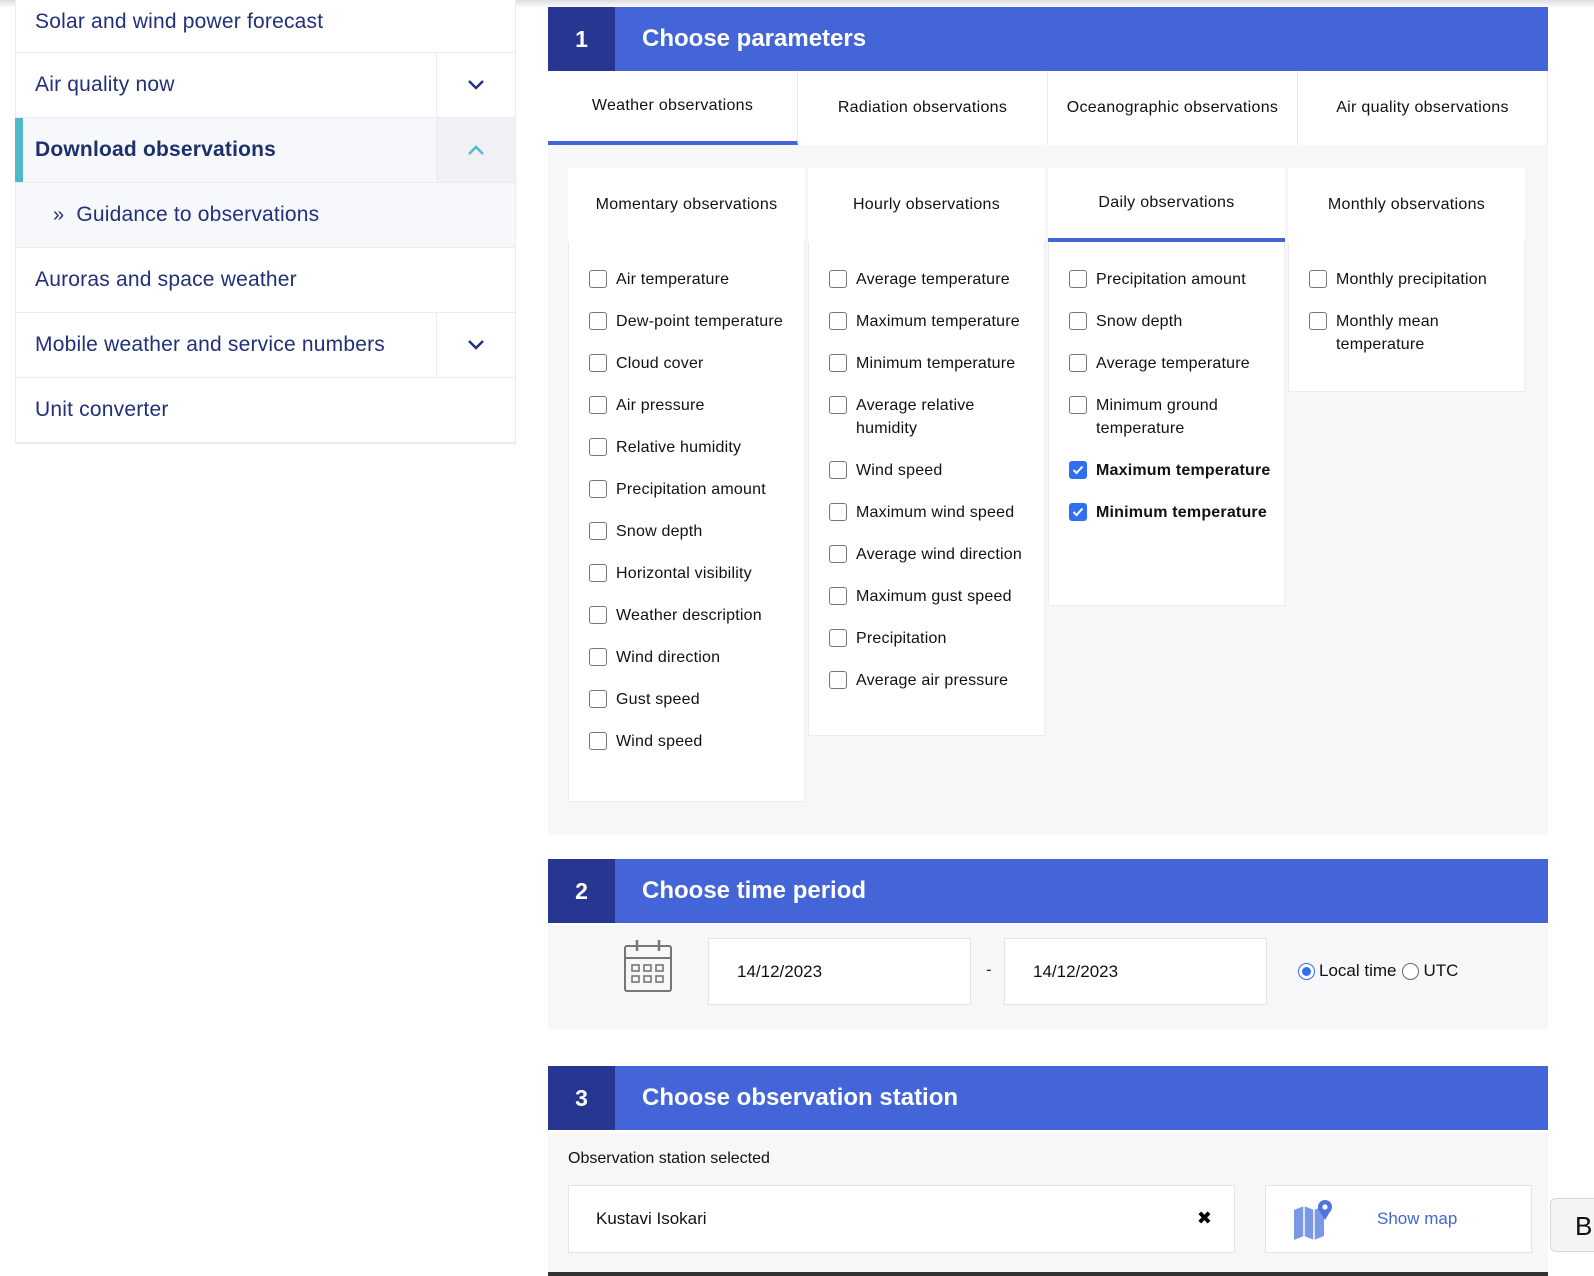 The width and height of the screenshot is (1594, 1276). Describe the element at coordinates (690, 447) in the screenshot. I see `option-item: Relative humidity` at that location.